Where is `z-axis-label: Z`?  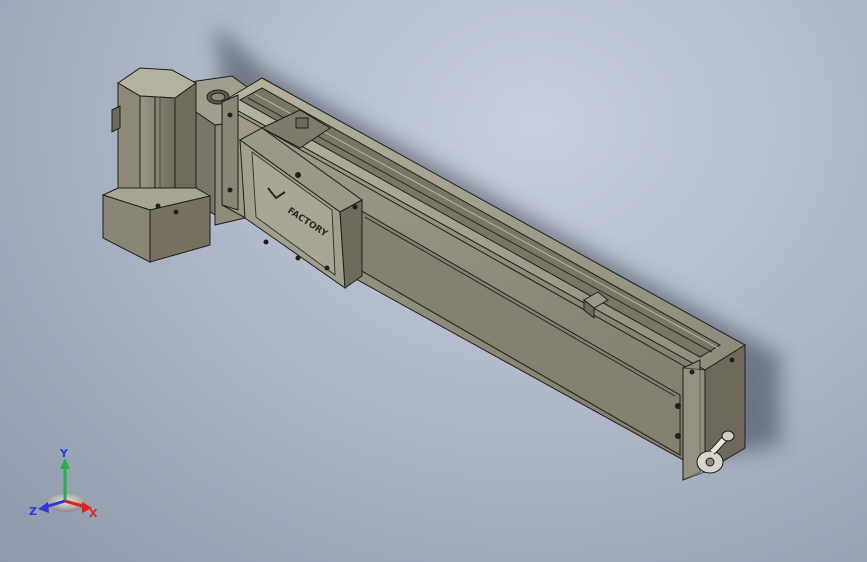
z-axis-label: Z is located at coordinates (33, 511).